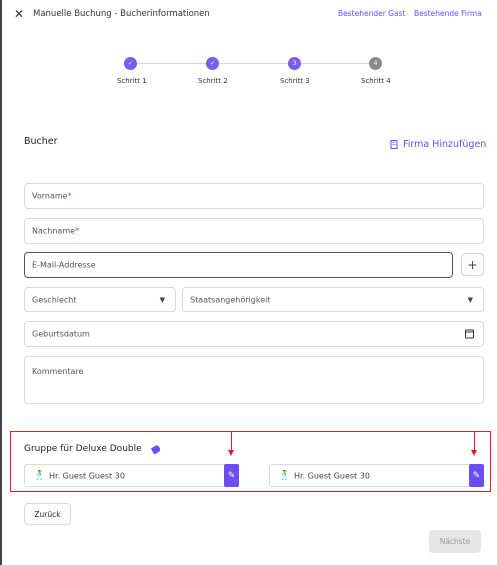 Image resolution: width=497 pixels, height=565 pixels. Describe the element at coordinates (333, 299) in the screenshot. I see `nationality-select: Staatsangehörigkeit ▼` at that location.